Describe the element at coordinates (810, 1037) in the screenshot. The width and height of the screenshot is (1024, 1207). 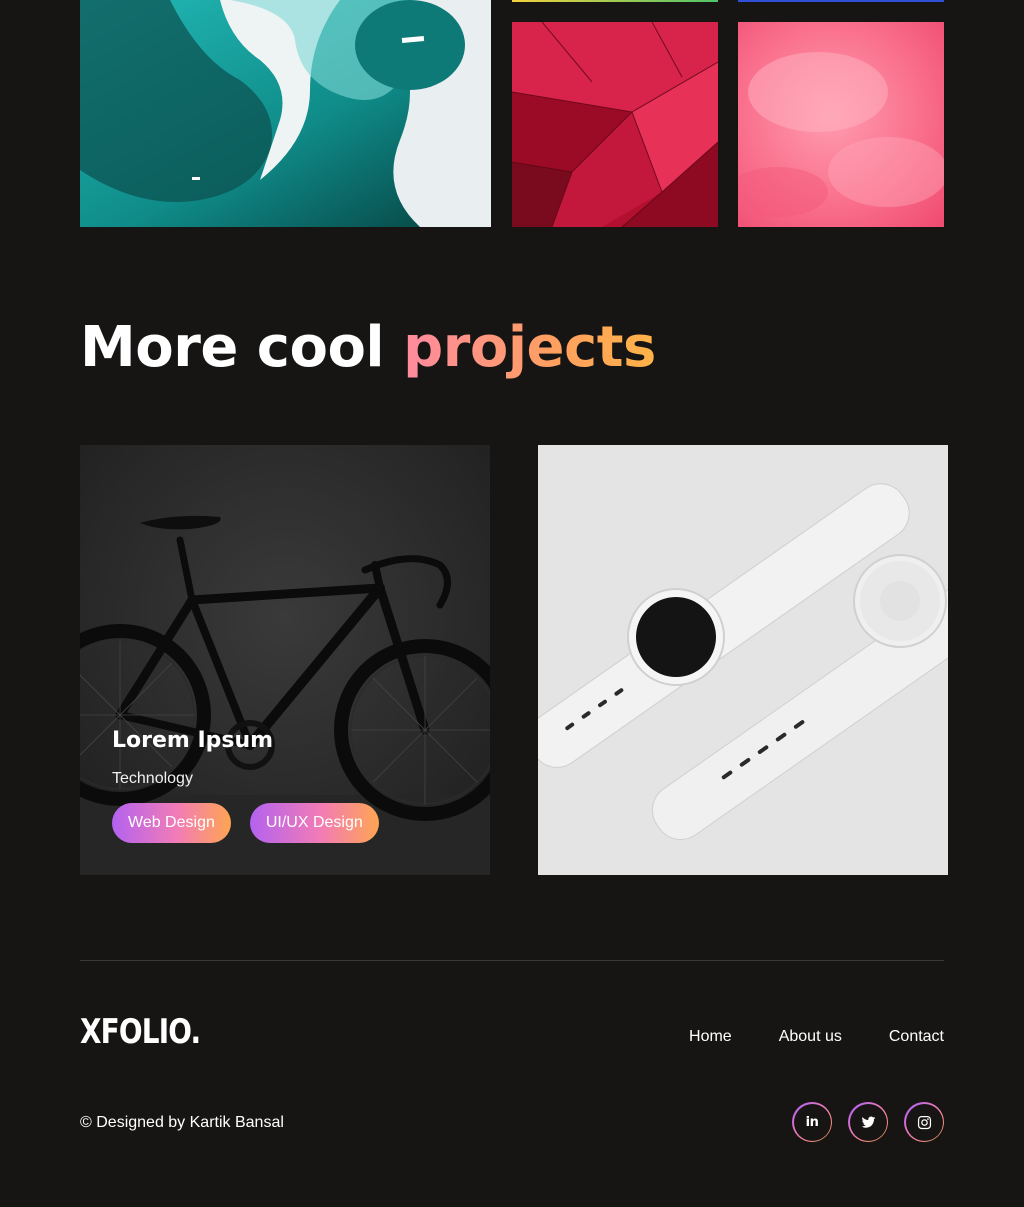
I see `nav-link-about-us: About us` at that location.